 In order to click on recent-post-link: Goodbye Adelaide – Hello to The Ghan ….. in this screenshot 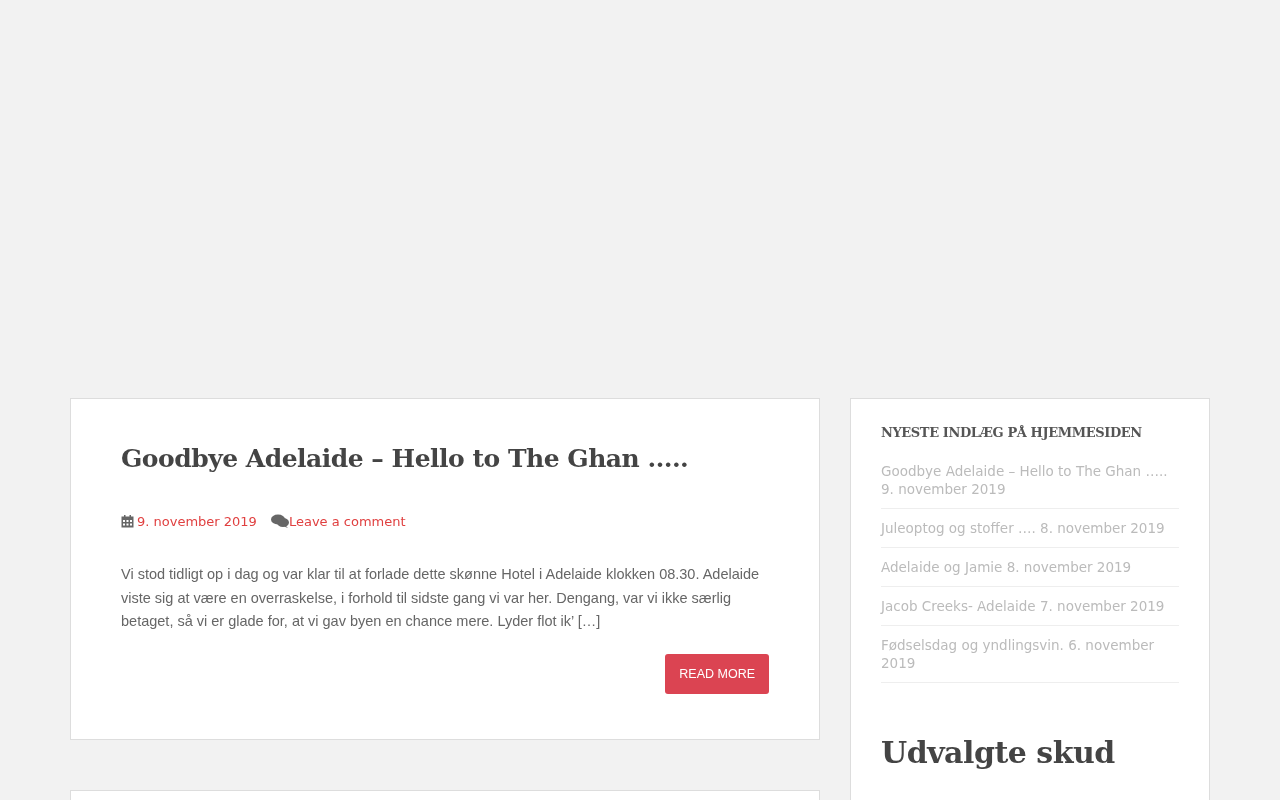, I will do `click(1024, 471)`.